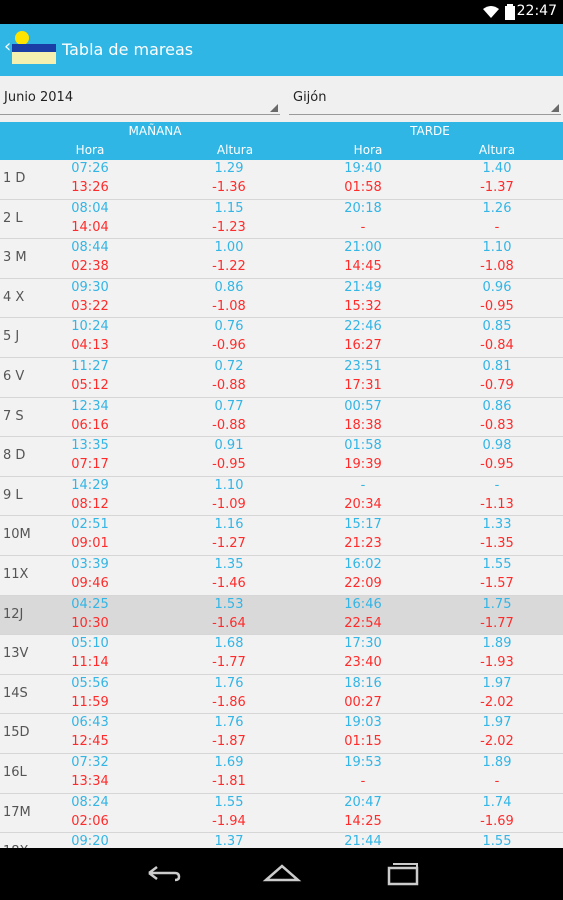 This screenshot has height=900, width=563. I want to click on high-tide-value: 08:04, so click(90, 208).